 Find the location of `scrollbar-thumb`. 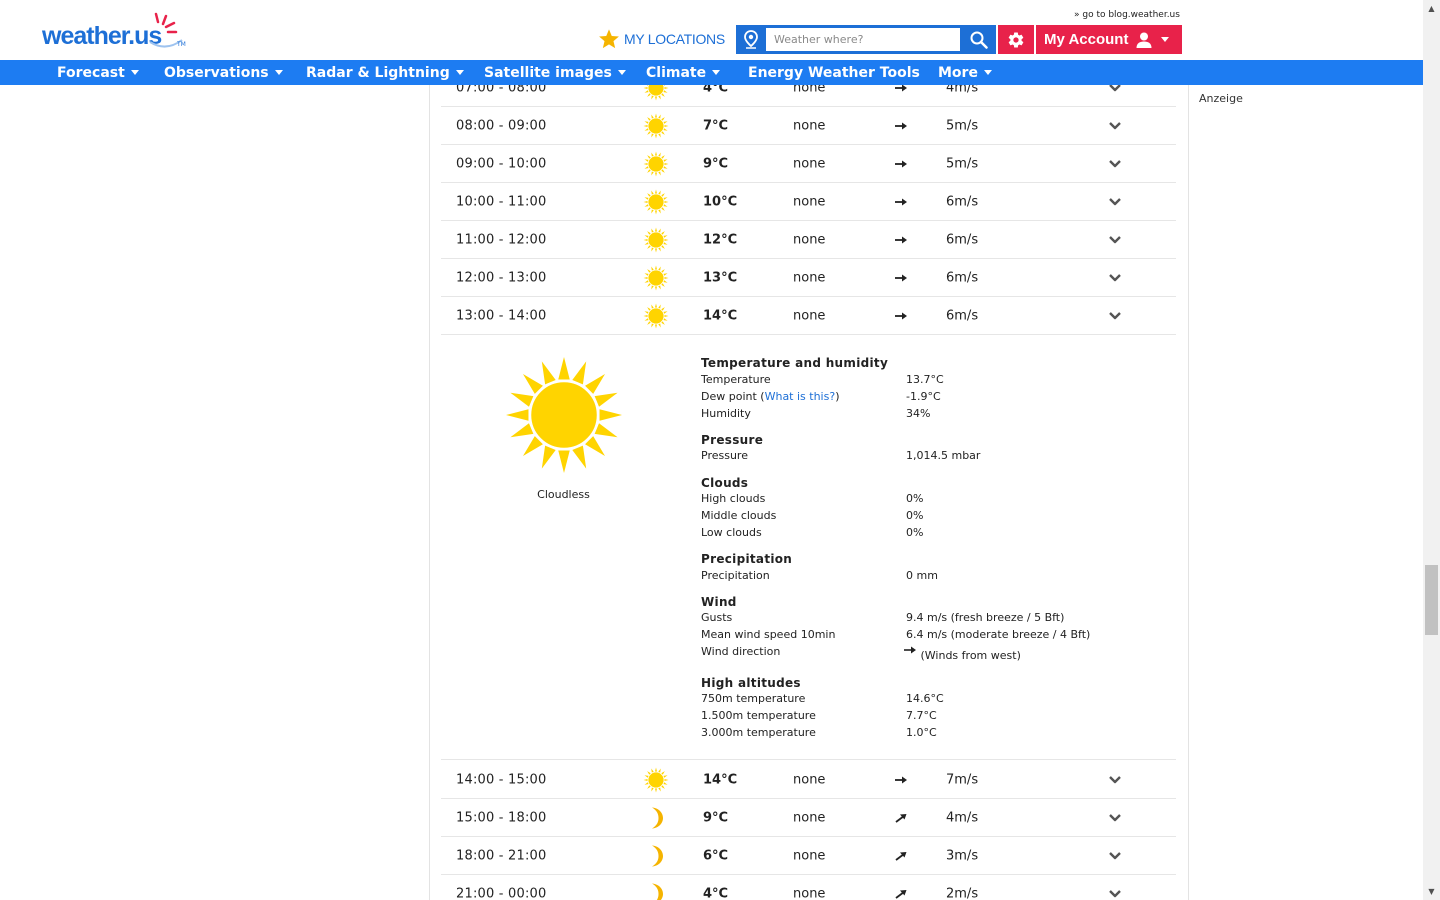

scrollbar-thumb is located at coordinates (1431, 600).